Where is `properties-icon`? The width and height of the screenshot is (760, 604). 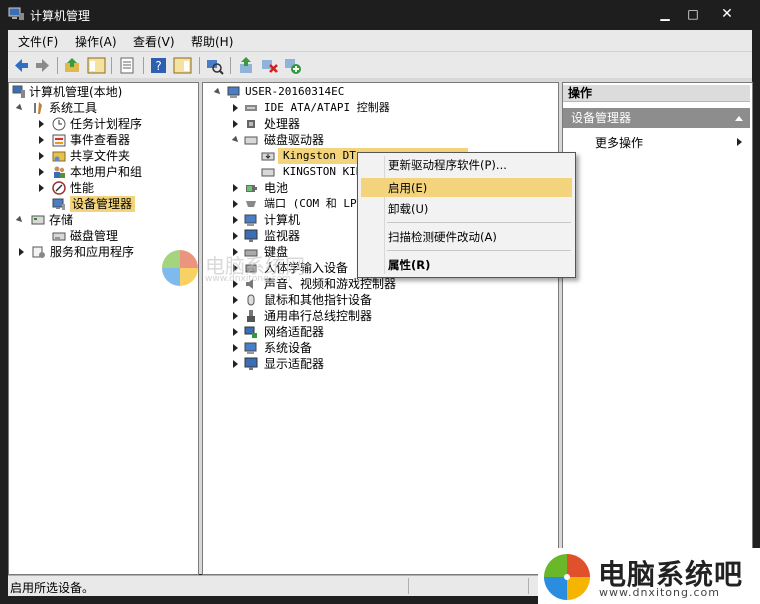
properties-icon is located at coordinates (127, 65).